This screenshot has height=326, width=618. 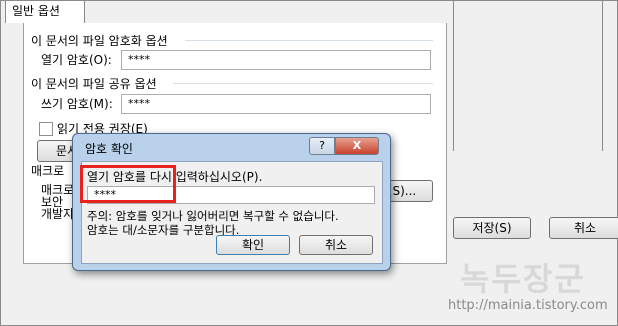 What do you see at coordinates (357, 146) in the screenshot?
I see `close-button: X` at bounding box center [357, 146].